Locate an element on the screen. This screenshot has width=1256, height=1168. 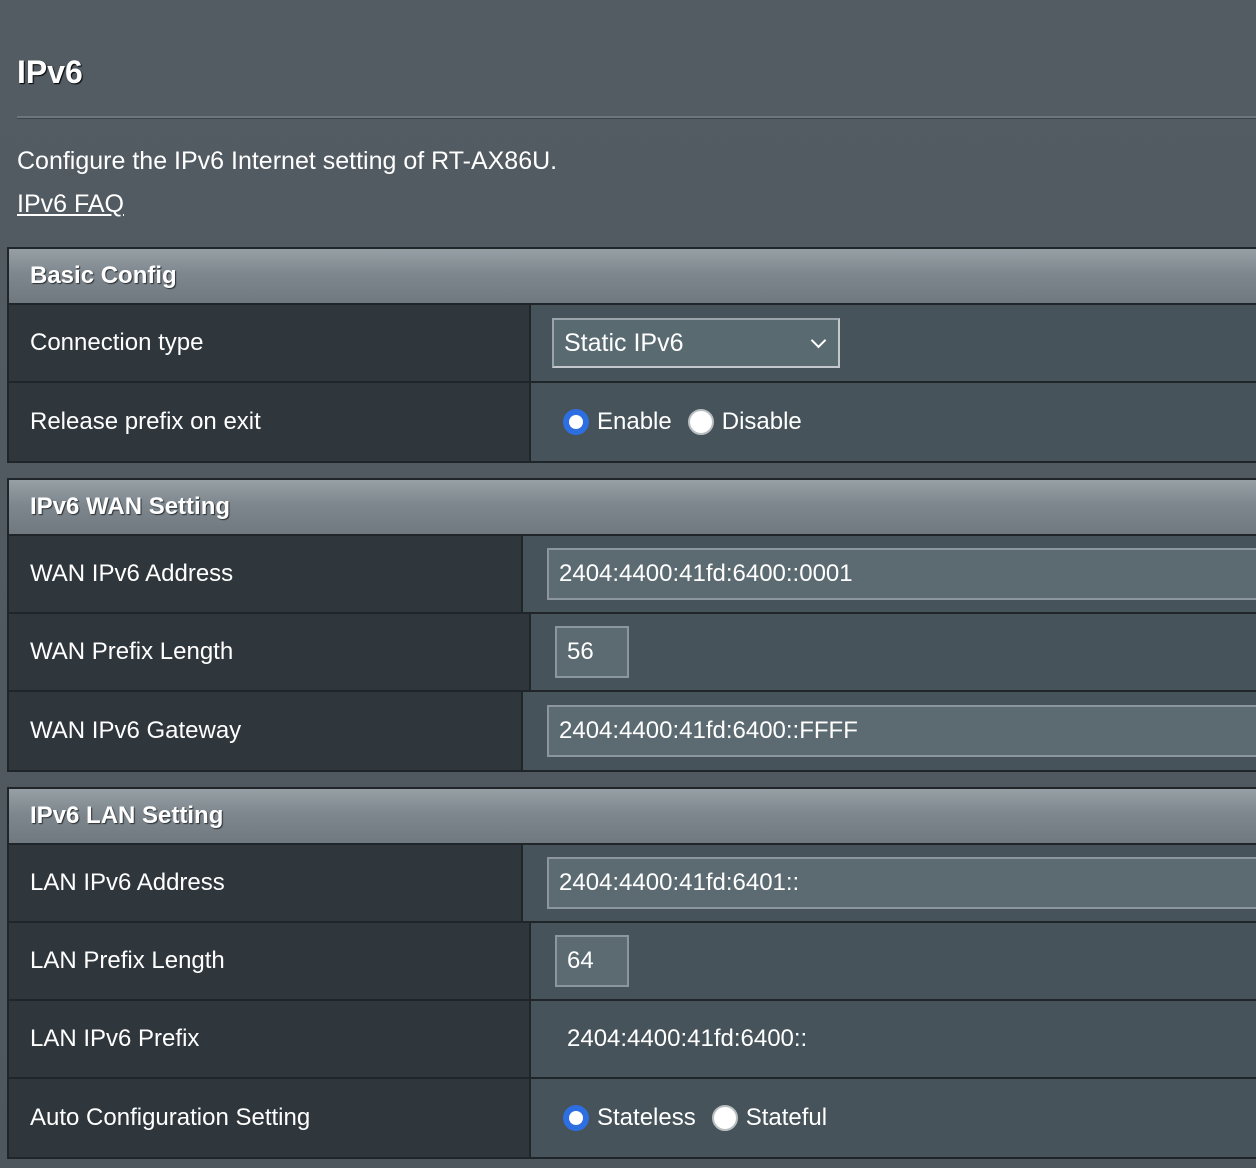
wan-address-input: 2404:4400:41fd:6400::0001 is located at coordinates (901, 574).